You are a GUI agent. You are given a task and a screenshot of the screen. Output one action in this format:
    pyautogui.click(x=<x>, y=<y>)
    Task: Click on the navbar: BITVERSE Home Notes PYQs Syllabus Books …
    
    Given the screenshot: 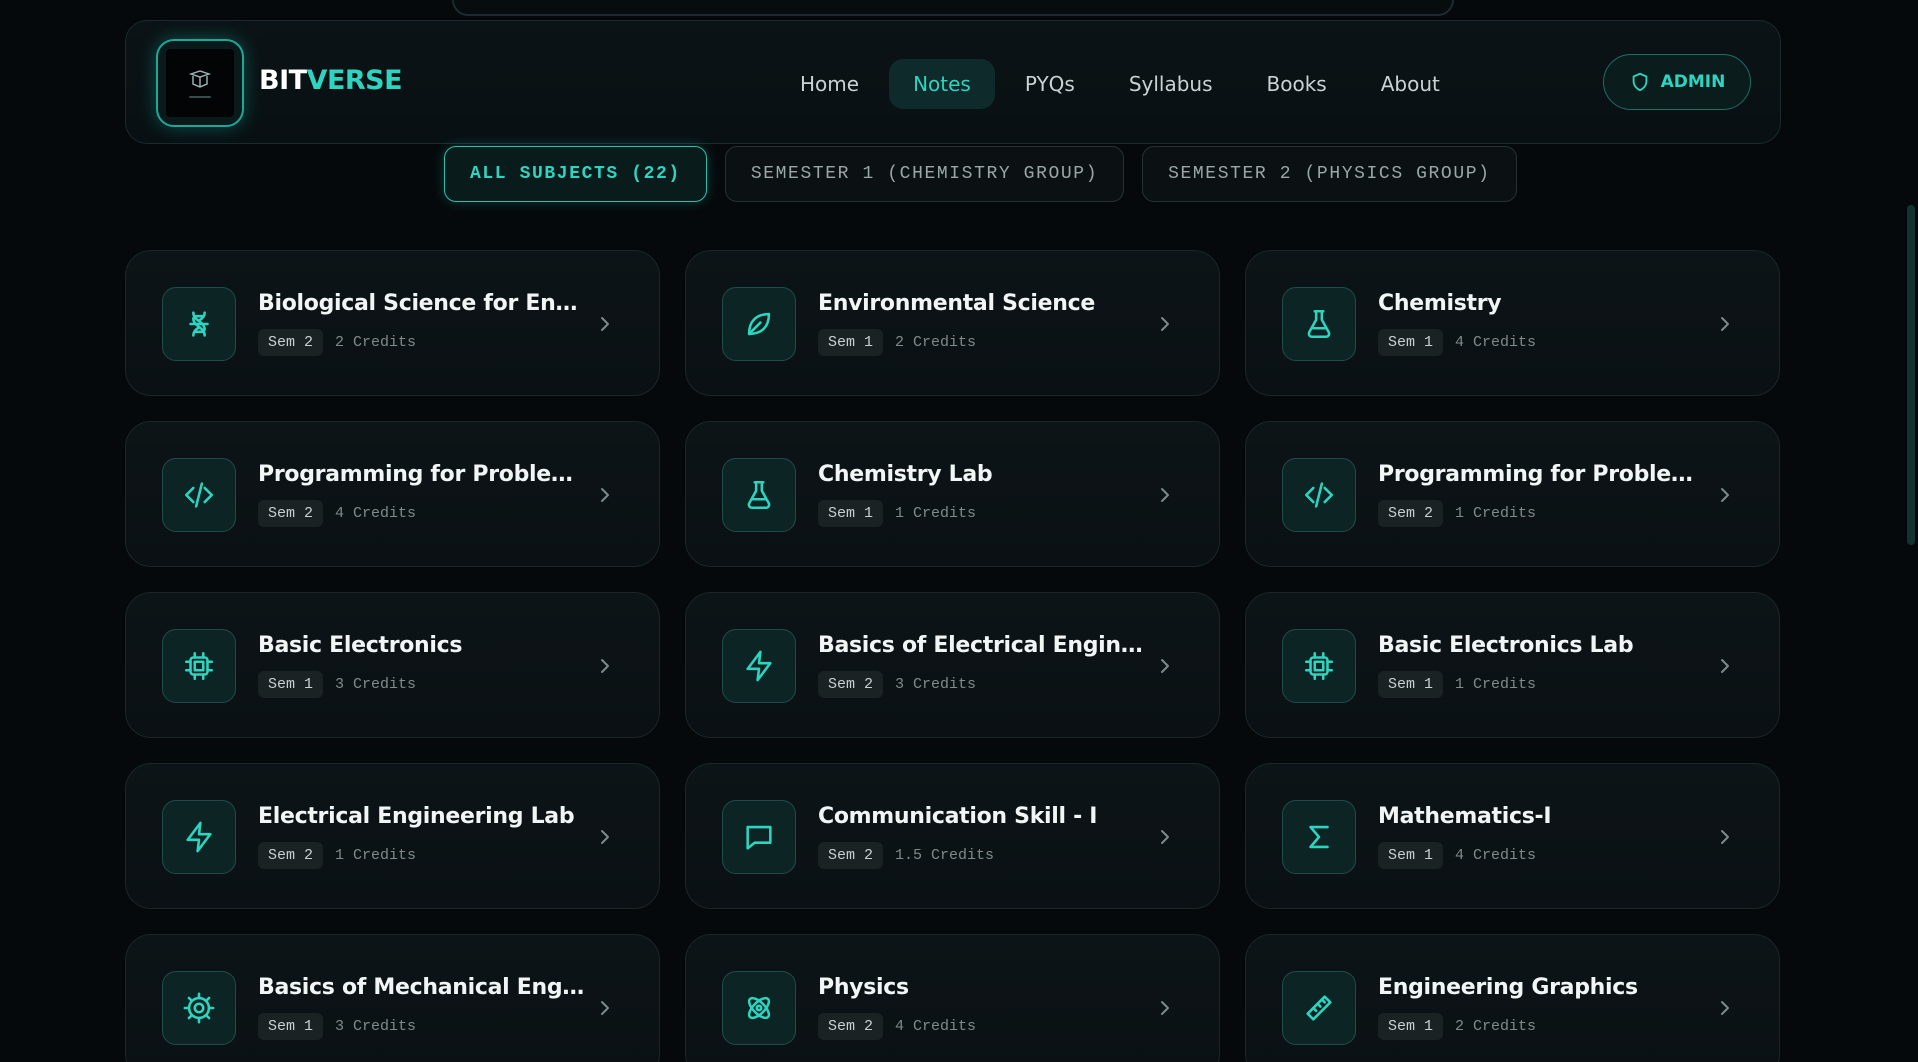 What is the action you would take?
    pyautogui.click(x=953, y=82)
    